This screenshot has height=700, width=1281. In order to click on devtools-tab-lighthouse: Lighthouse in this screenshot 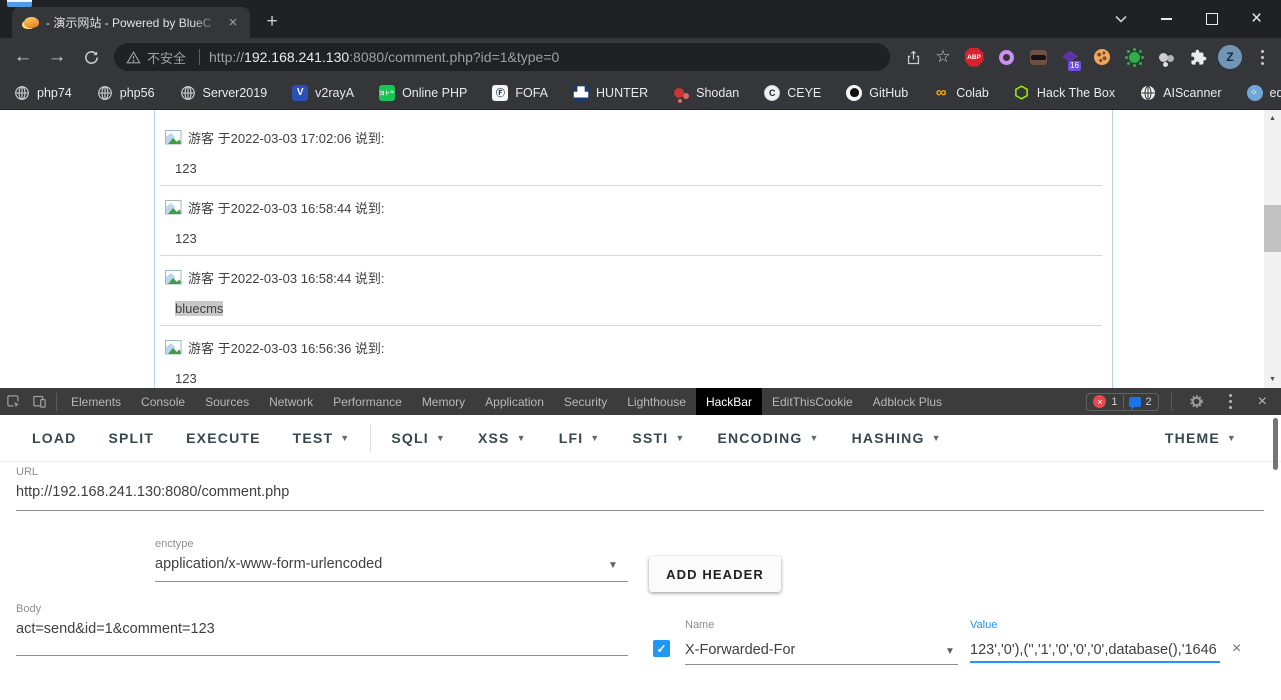, I will do `click(656, 401)`.